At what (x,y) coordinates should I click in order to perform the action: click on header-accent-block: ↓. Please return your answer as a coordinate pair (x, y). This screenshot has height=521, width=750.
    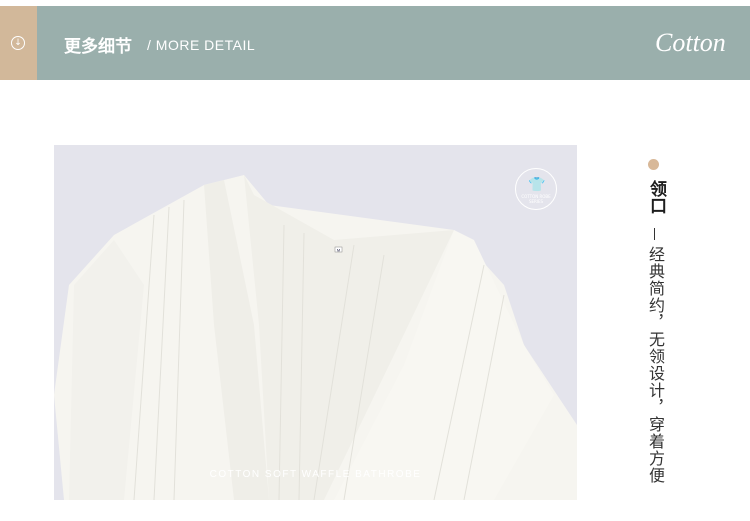
    Looking at the image, I should click on (18, 43).